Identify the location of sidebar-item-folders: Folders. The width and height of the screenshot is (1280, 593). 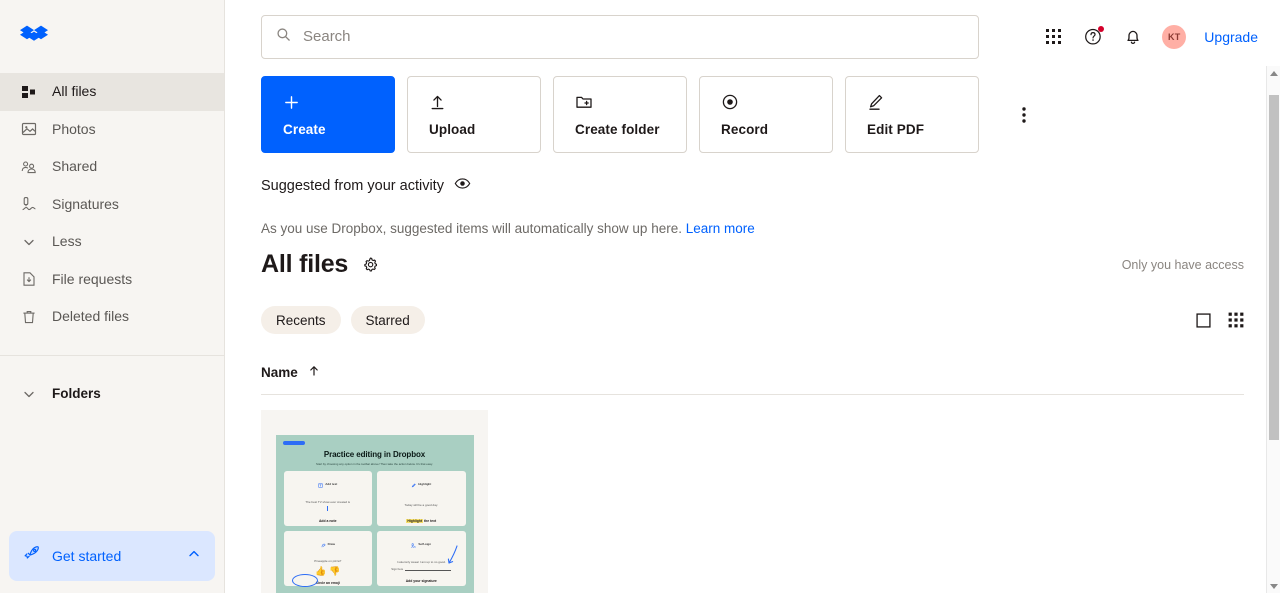
(112, 395).